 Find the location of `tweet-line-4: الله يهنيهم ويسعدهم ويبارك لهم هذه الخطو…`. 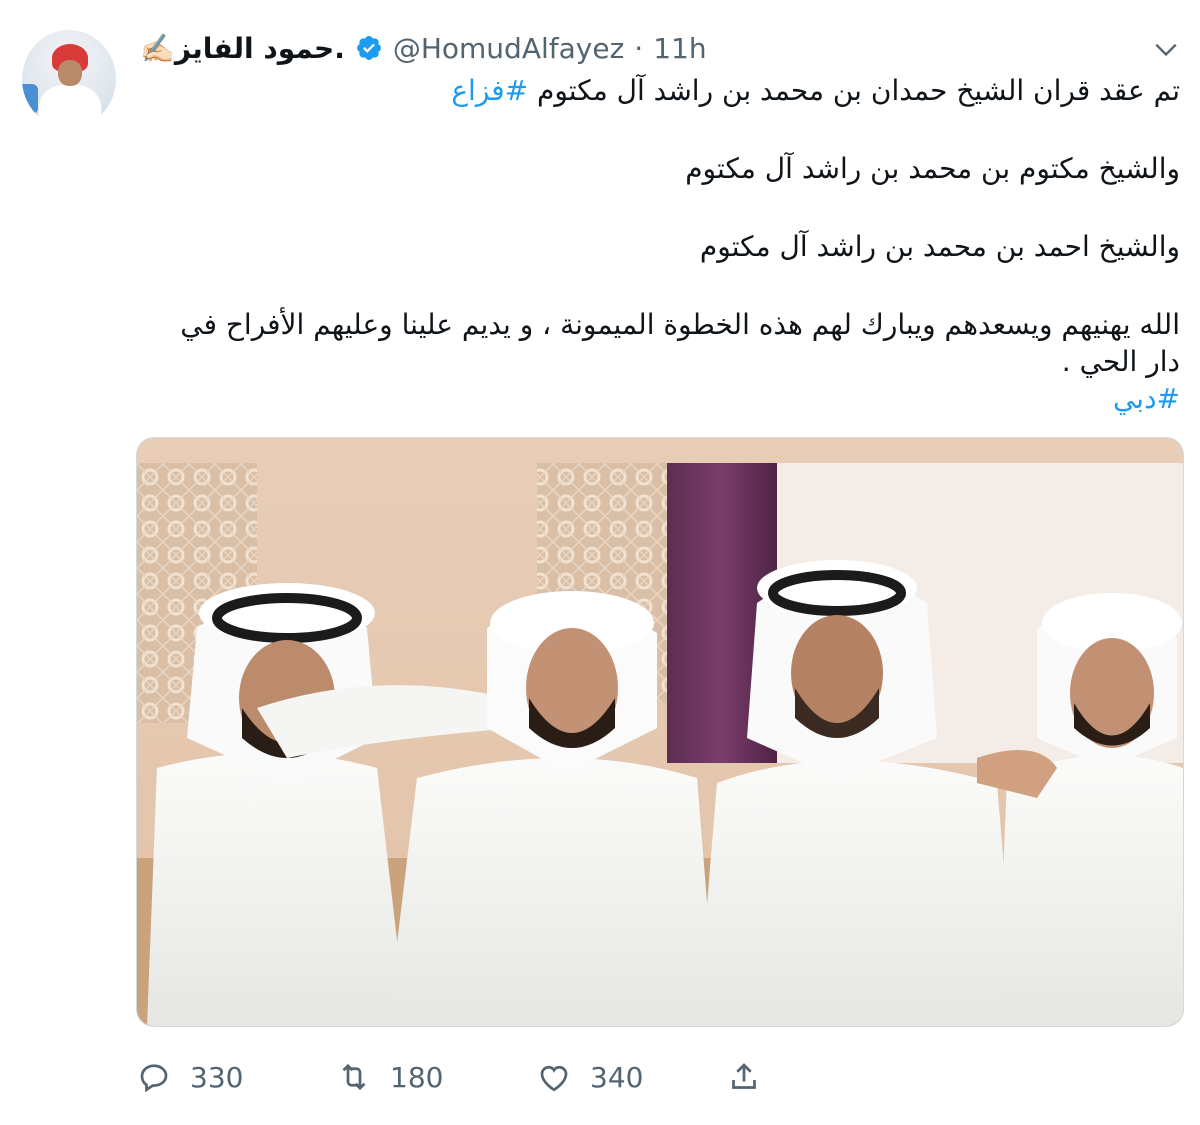

tweet-line-4: الله يهنيهم ويسعدهم ويبارك لهم هذه الخطو… is located at coordinates (680, 343).